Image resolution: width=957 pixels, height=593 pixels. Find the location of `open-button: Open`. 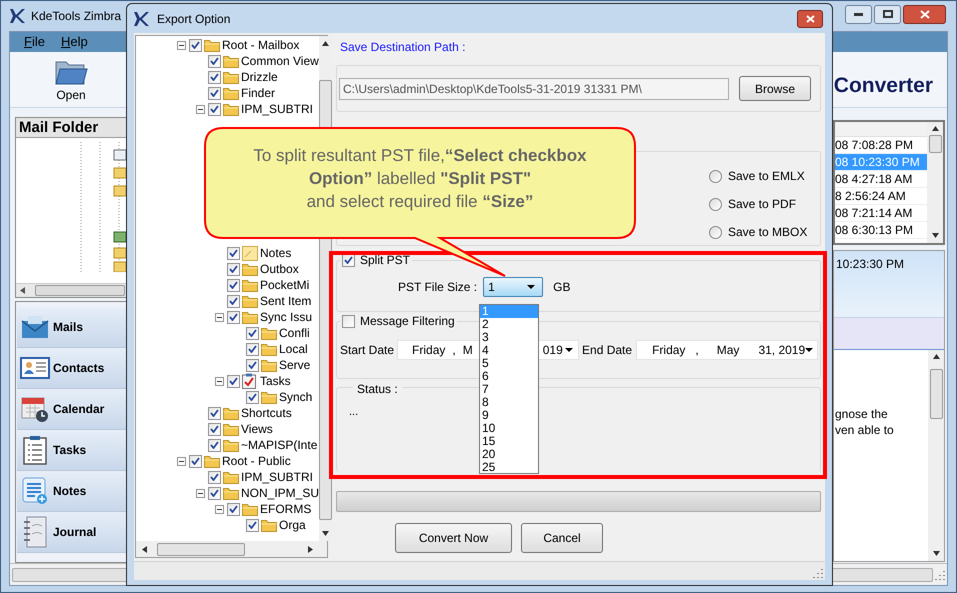

open-button: Open is located at coordinates (71, 83).